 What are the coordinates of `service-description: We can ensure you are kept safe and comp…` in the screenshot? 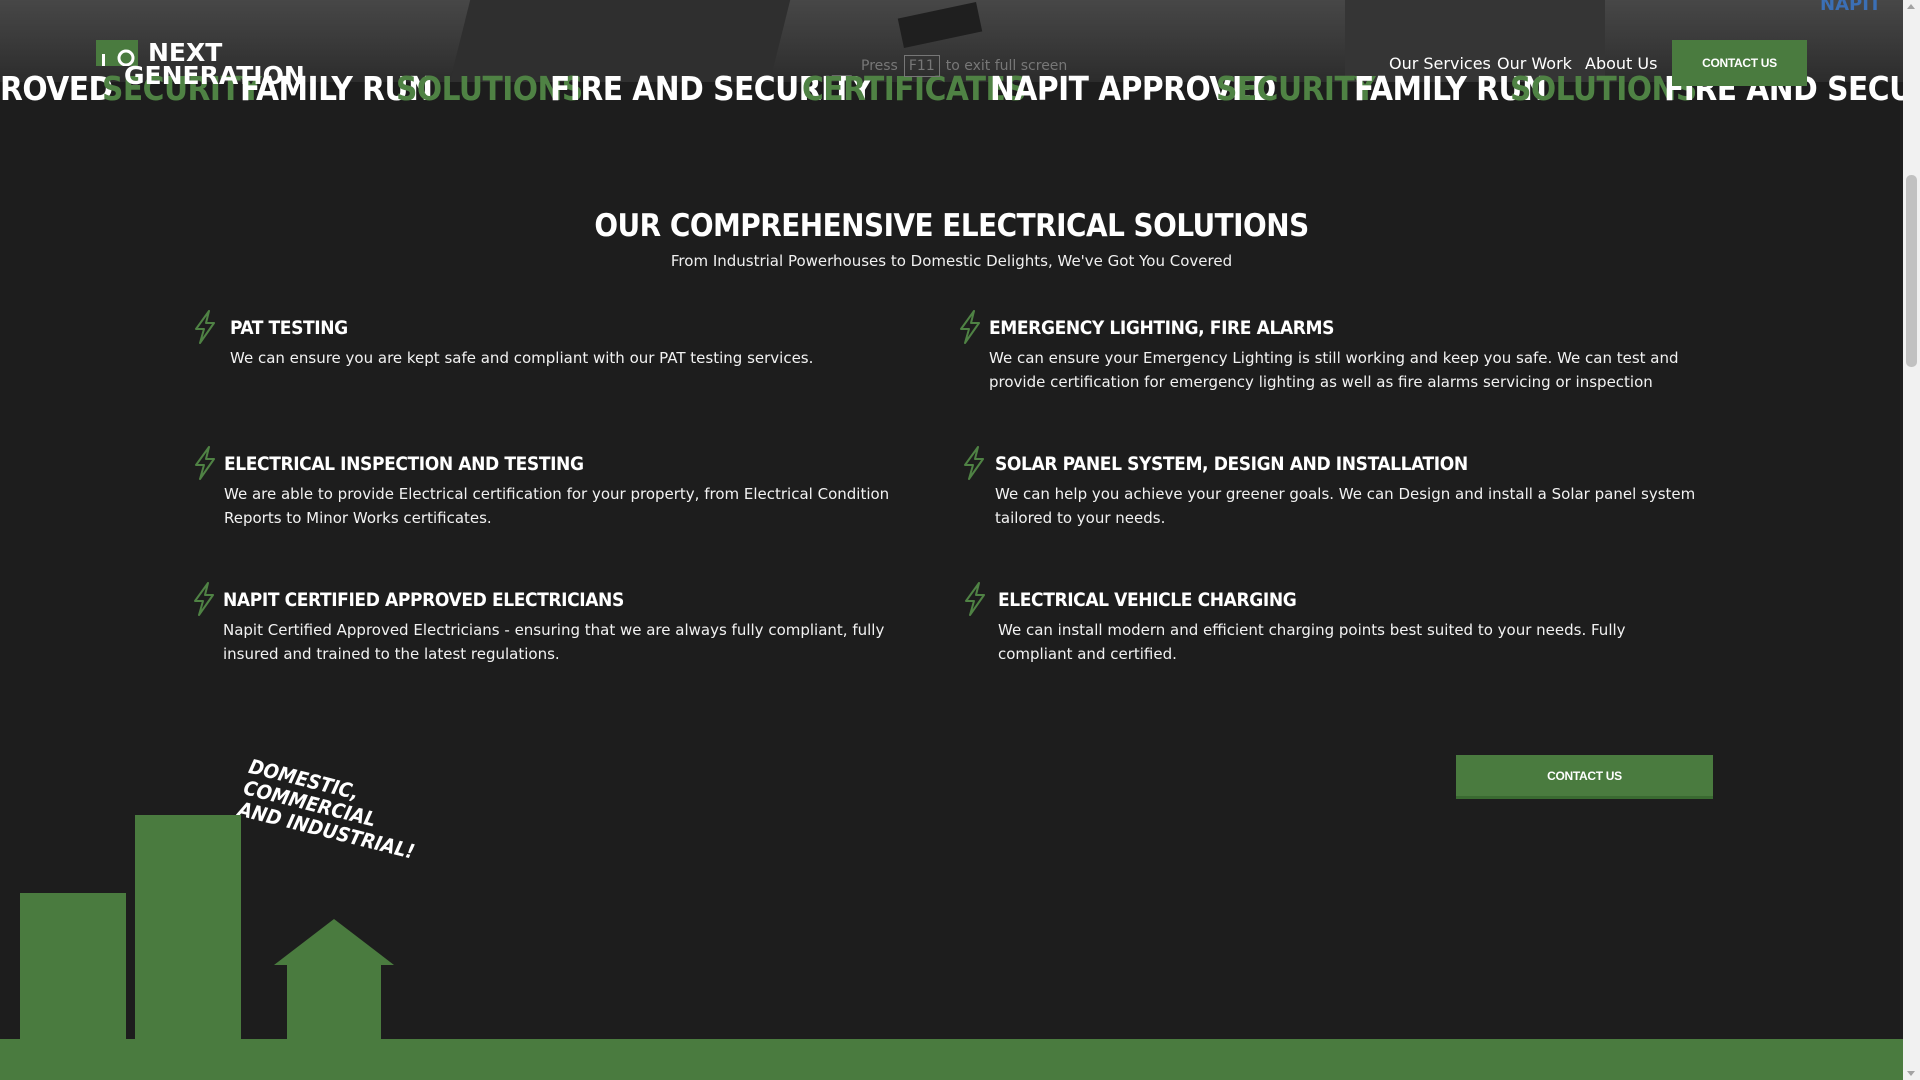 It's located at (522, 358).